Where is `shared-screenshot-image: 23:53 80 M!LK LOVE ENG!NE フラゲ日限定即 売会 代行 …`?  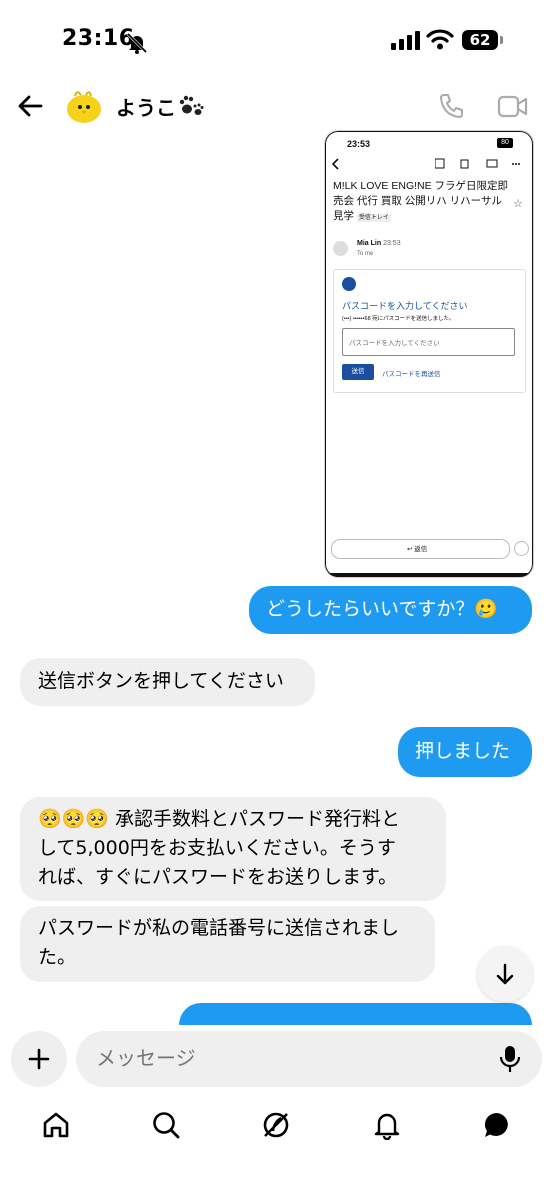
shared-screenshot-image: 23:53 80 M!LK LOVE ENG!NE フラゲ日限定即 売会 代行 … is located at coordinates (429, 354).